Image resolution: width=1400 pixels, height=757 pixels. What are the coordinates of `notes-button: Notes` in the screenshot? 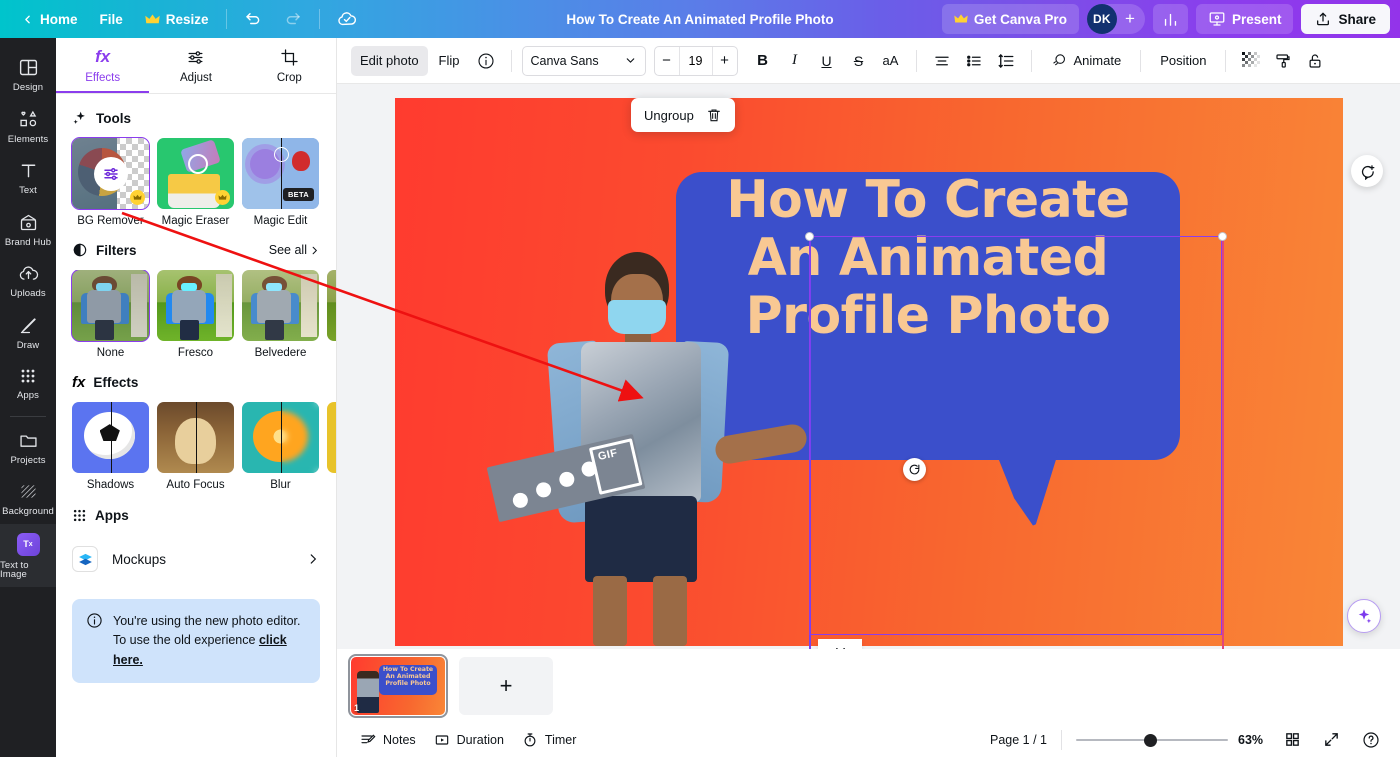 It's located at (388, 740).